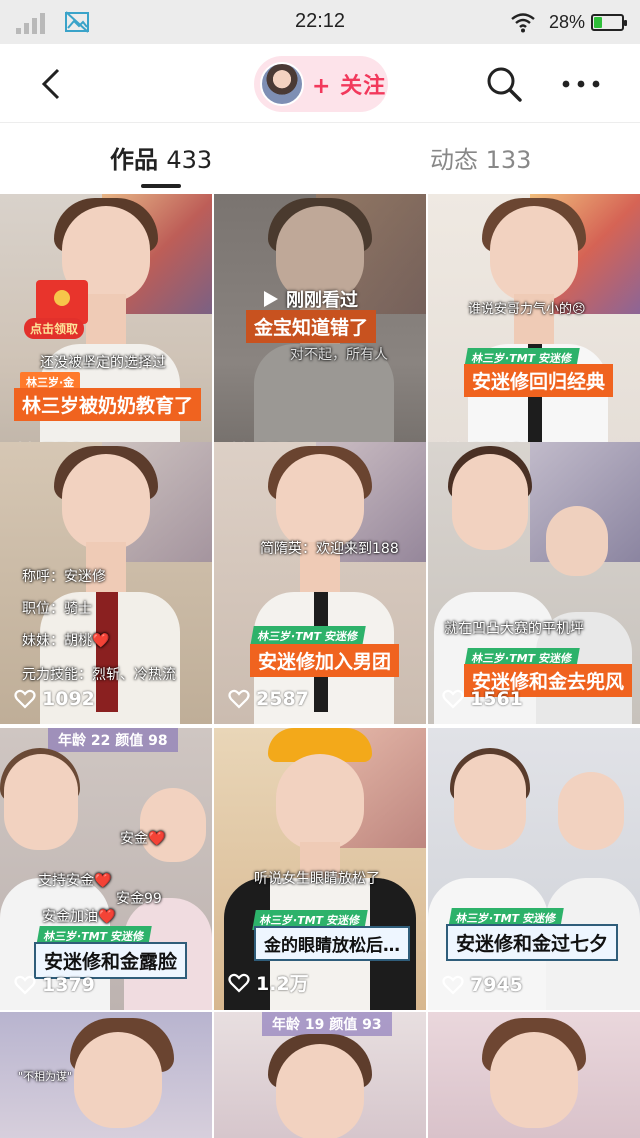 This screenshot has height=1138, width=640. Describe the element at coordinates (508, 160) in the screenshot. I see `tab-moments-count: 133` at that location.